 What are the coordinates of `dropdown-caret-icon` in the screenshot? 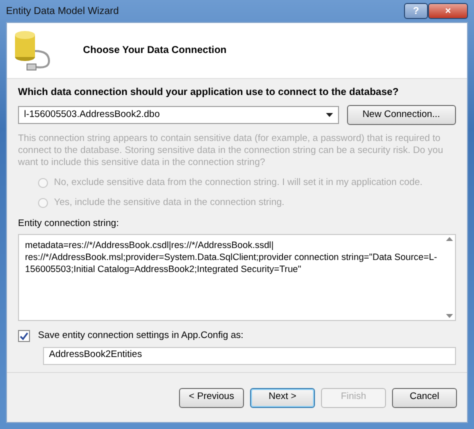 It's located at (329, 115).